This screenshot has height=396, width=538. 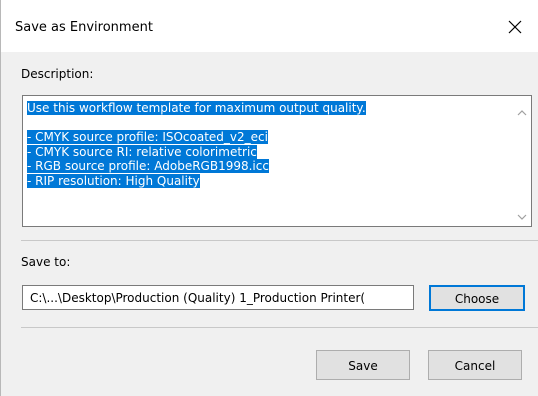 I want to click on cancel-button: Cancel, so click(x=475, y=365).